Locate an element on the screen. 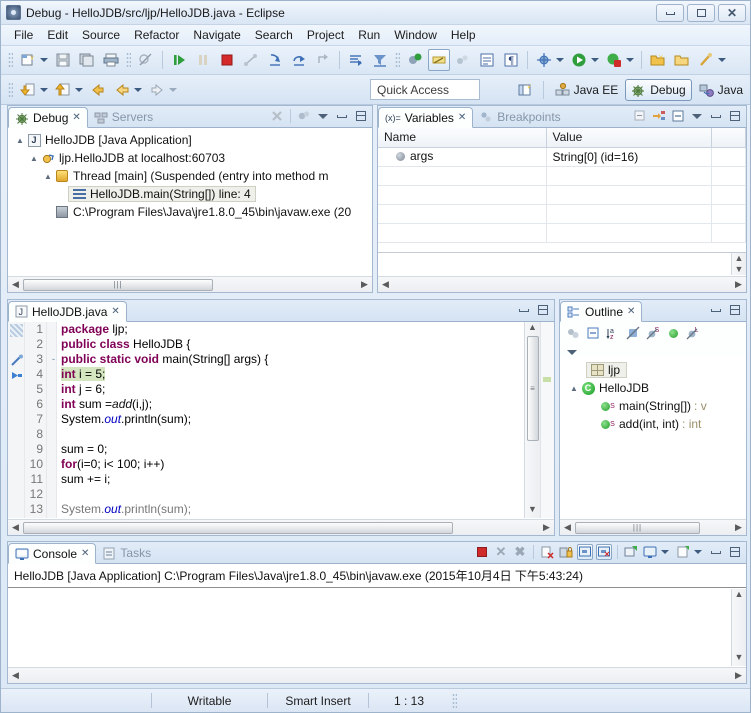 The image size is (751, 713). drop-to-frame-icon is located at coordinates (356, 60).